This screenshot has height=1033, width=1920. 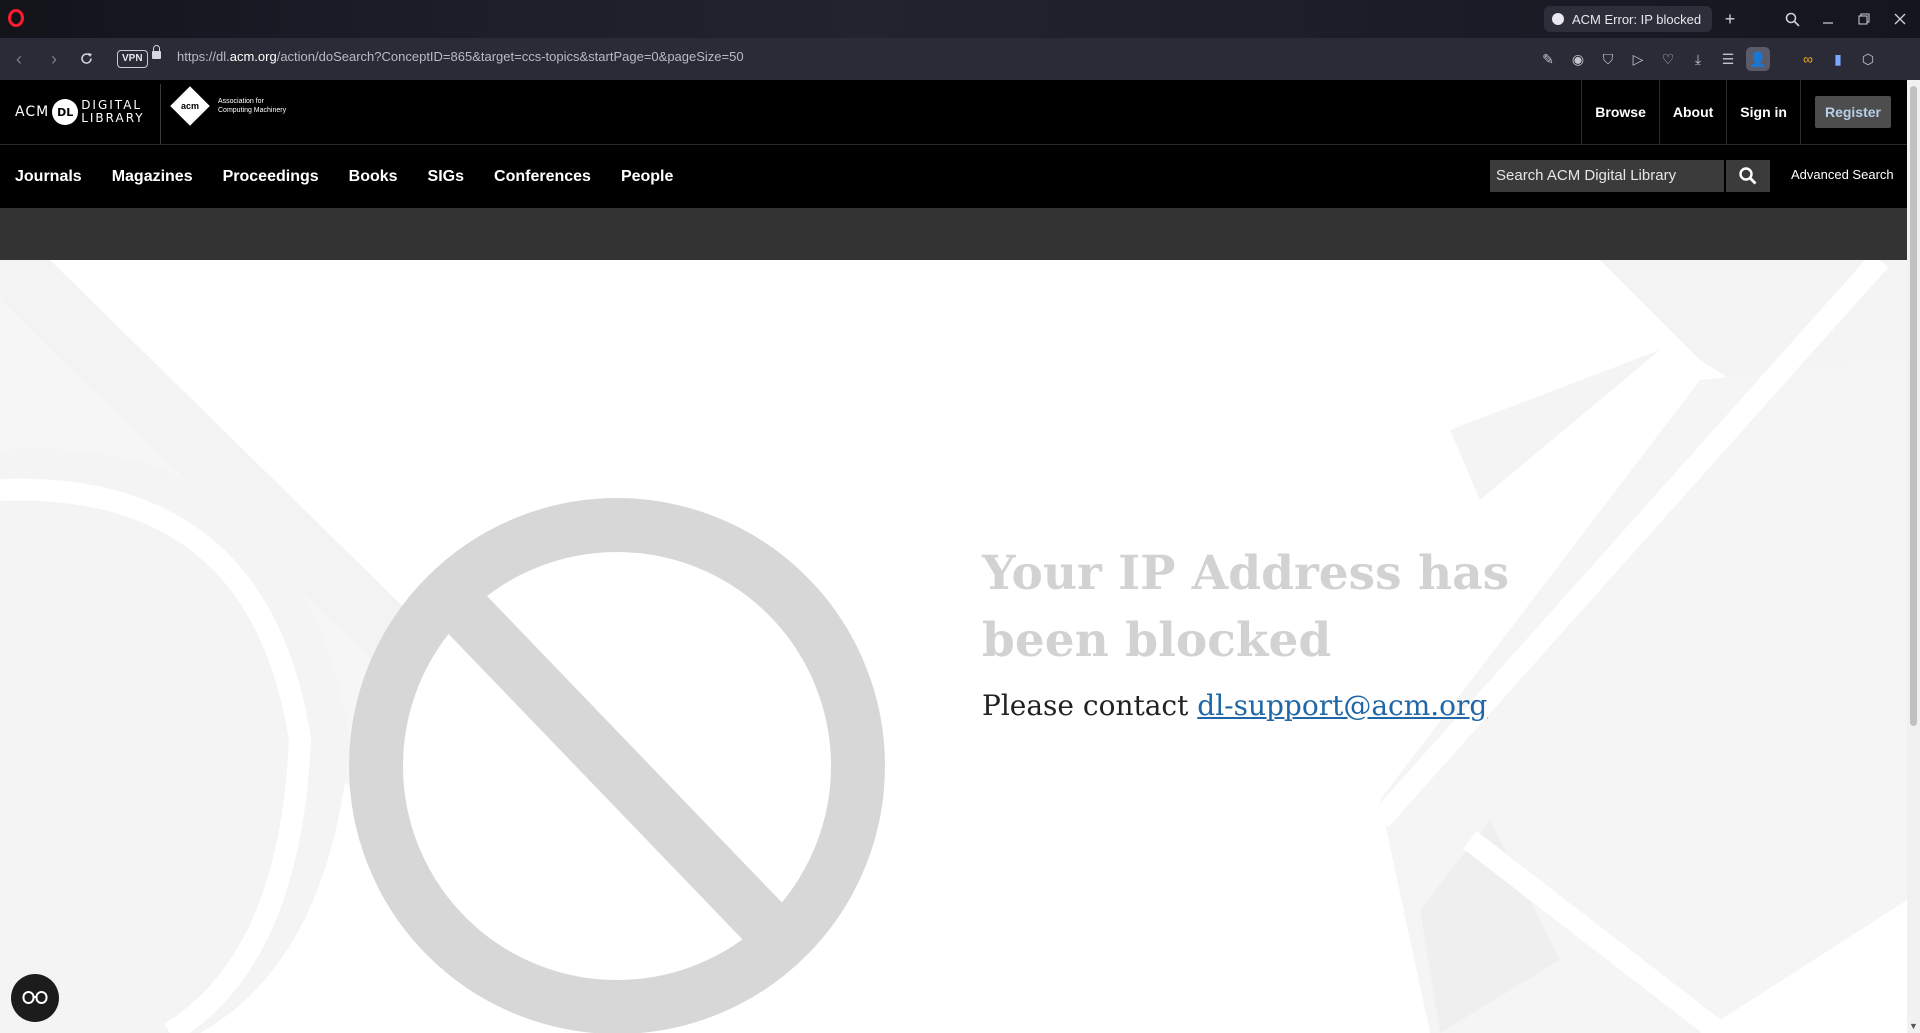 What do you see at coordinates (86, 59) in the screenshot?
I see `reload-icon` at bounding box center [86, 59].